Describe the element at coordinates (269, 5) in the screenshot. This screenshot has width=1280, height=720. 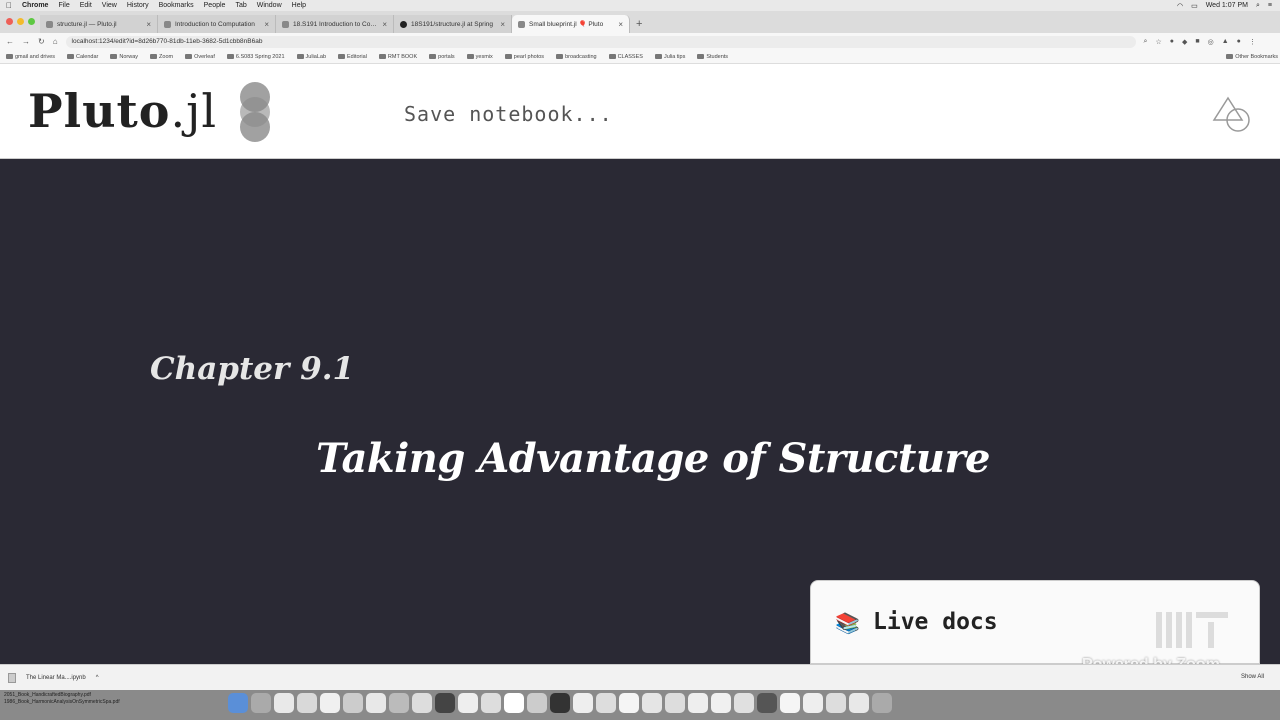
I see `menu-window: Window` at that location.